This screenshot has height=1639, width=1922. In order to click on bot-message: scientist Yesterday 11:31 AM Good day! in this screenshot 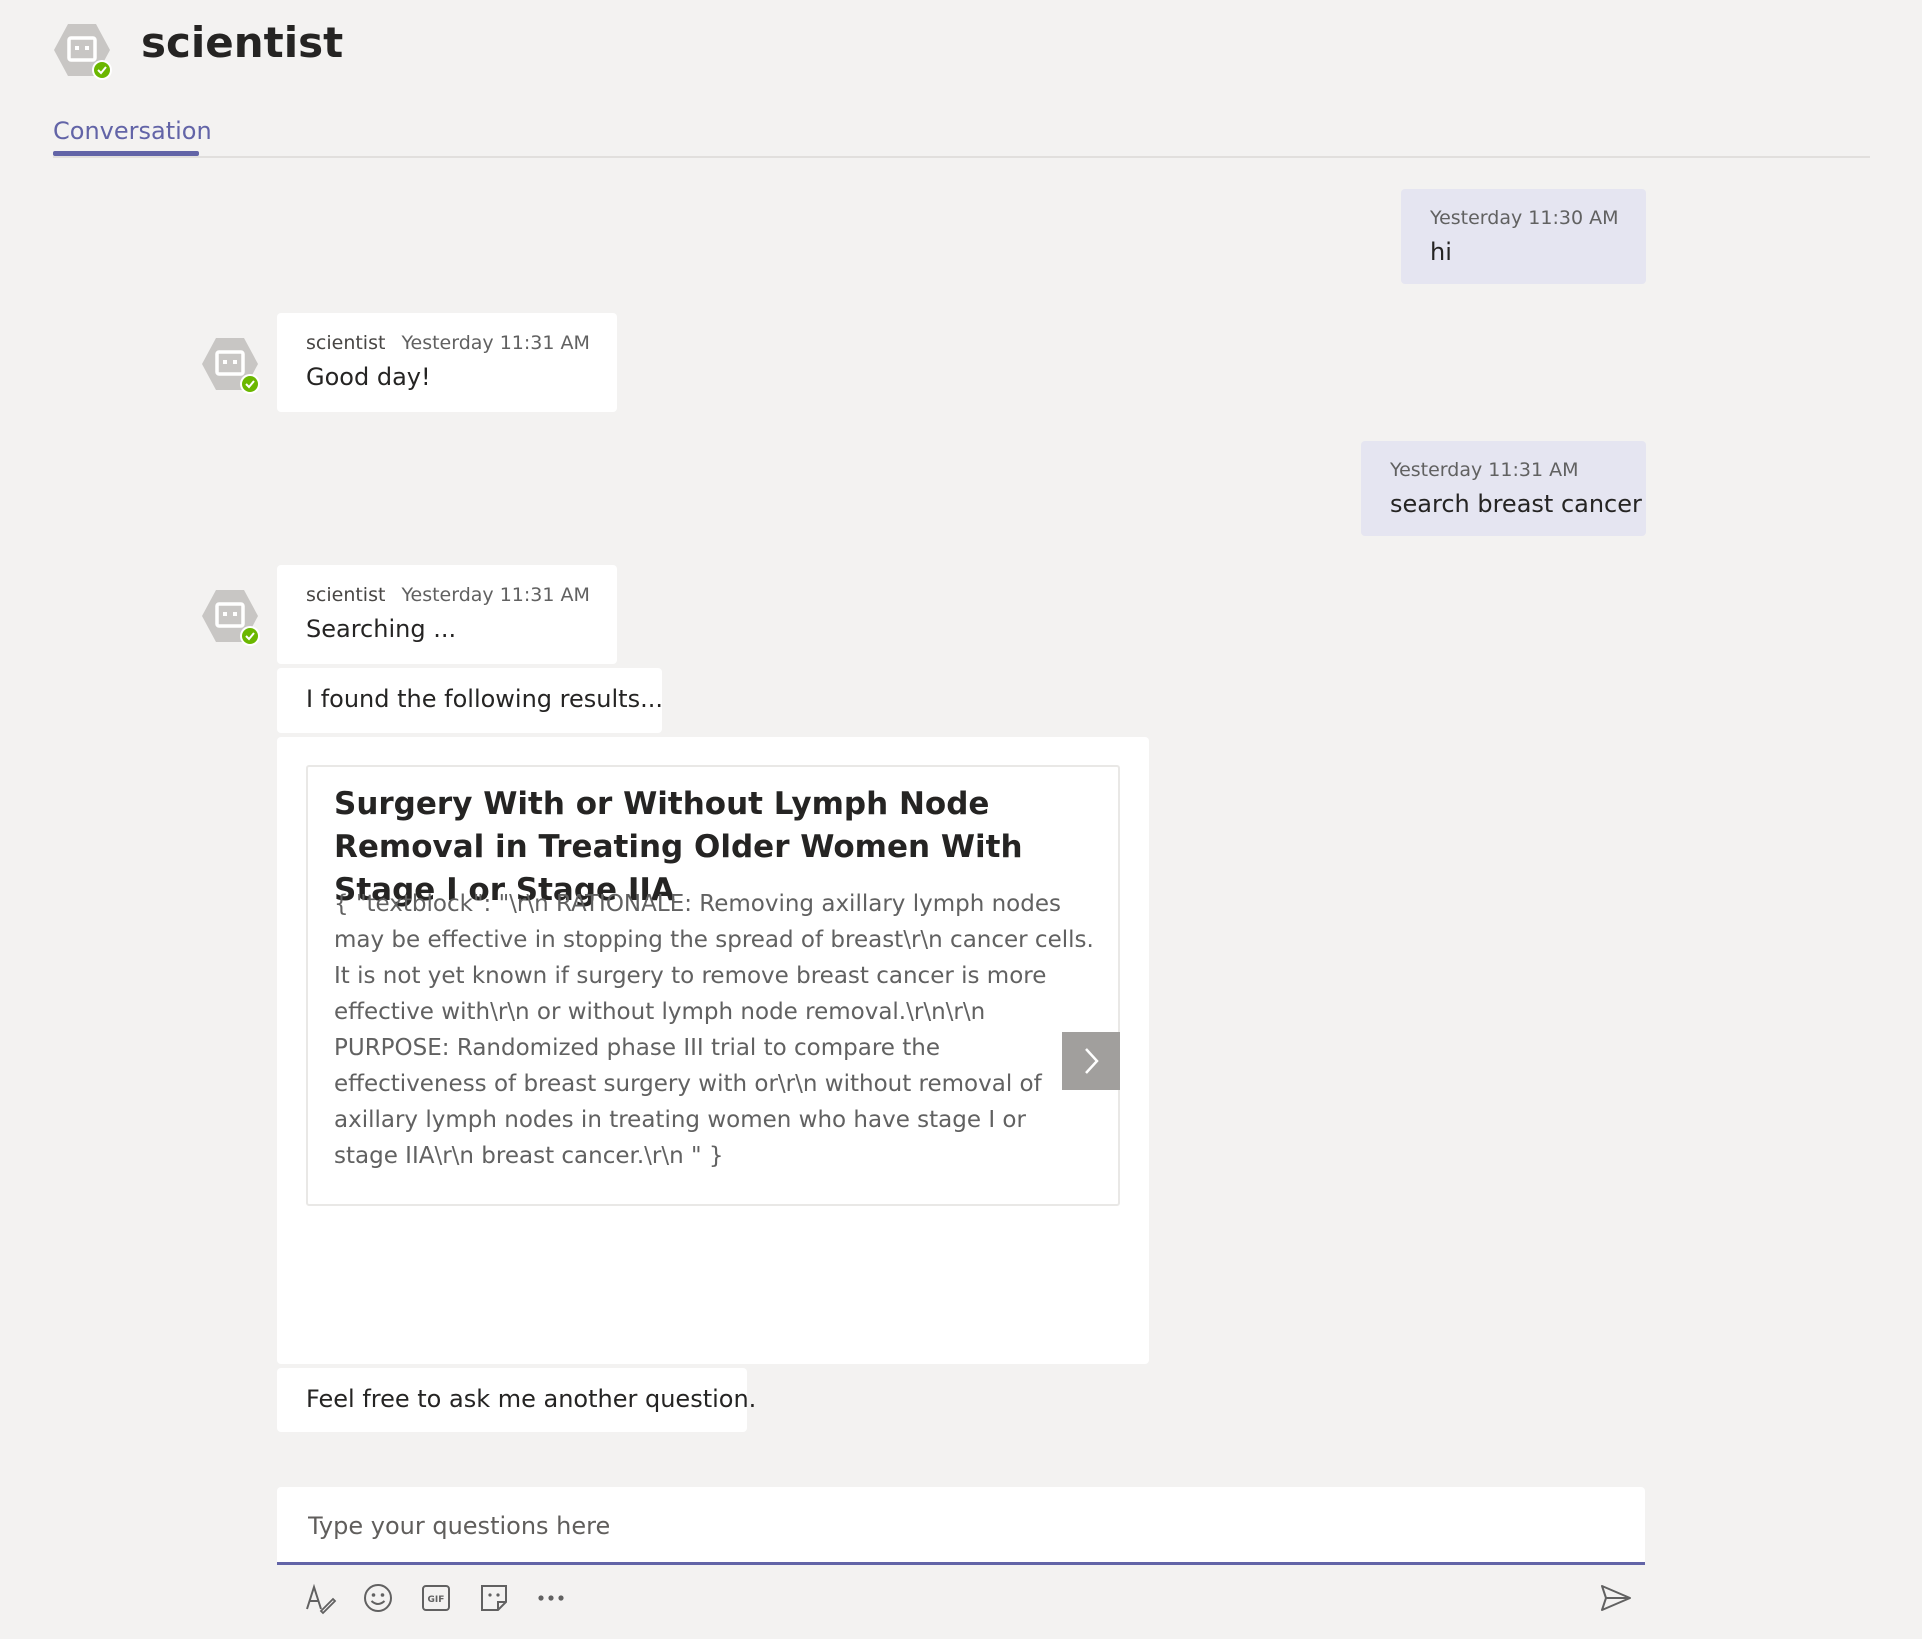, I will do `click(447, 362)`.